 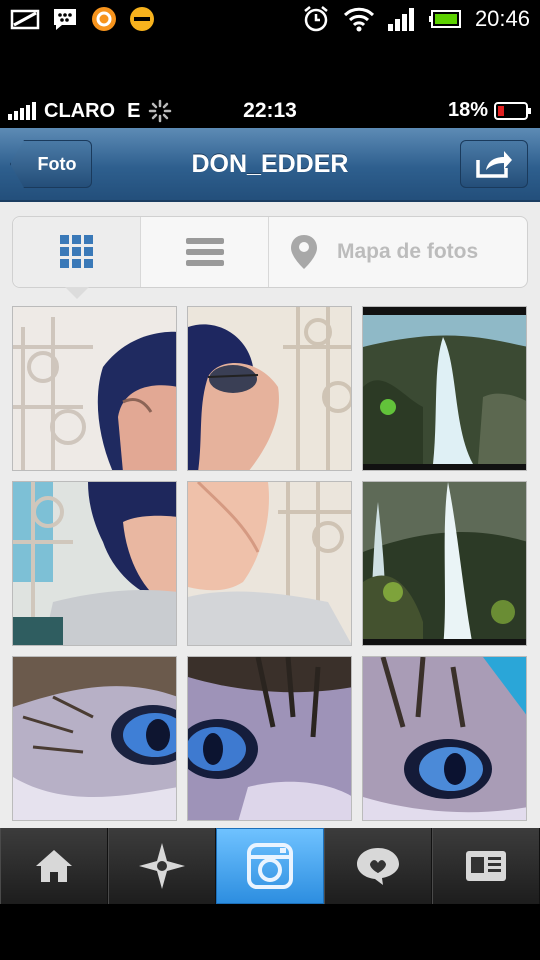 What do you see at coordinates (408, 251) in the screenshot?
I see `photo-map-label: Mapa de fotos` at bounding box center [408, 251].